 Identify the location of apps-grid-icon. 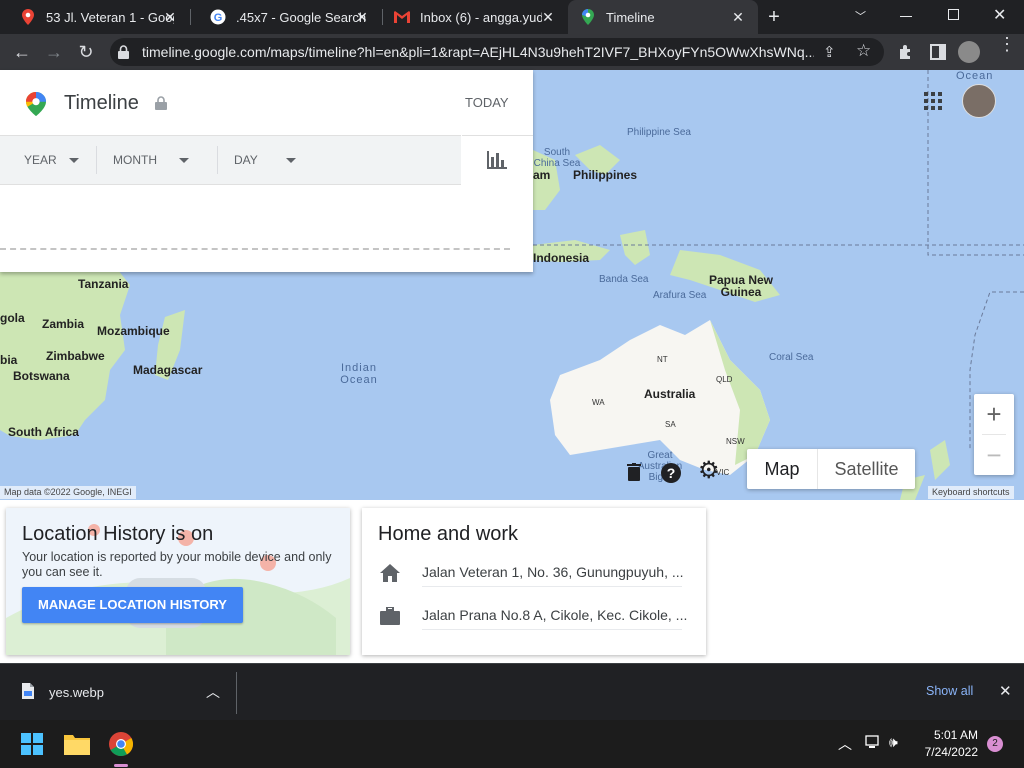
(933, 103).